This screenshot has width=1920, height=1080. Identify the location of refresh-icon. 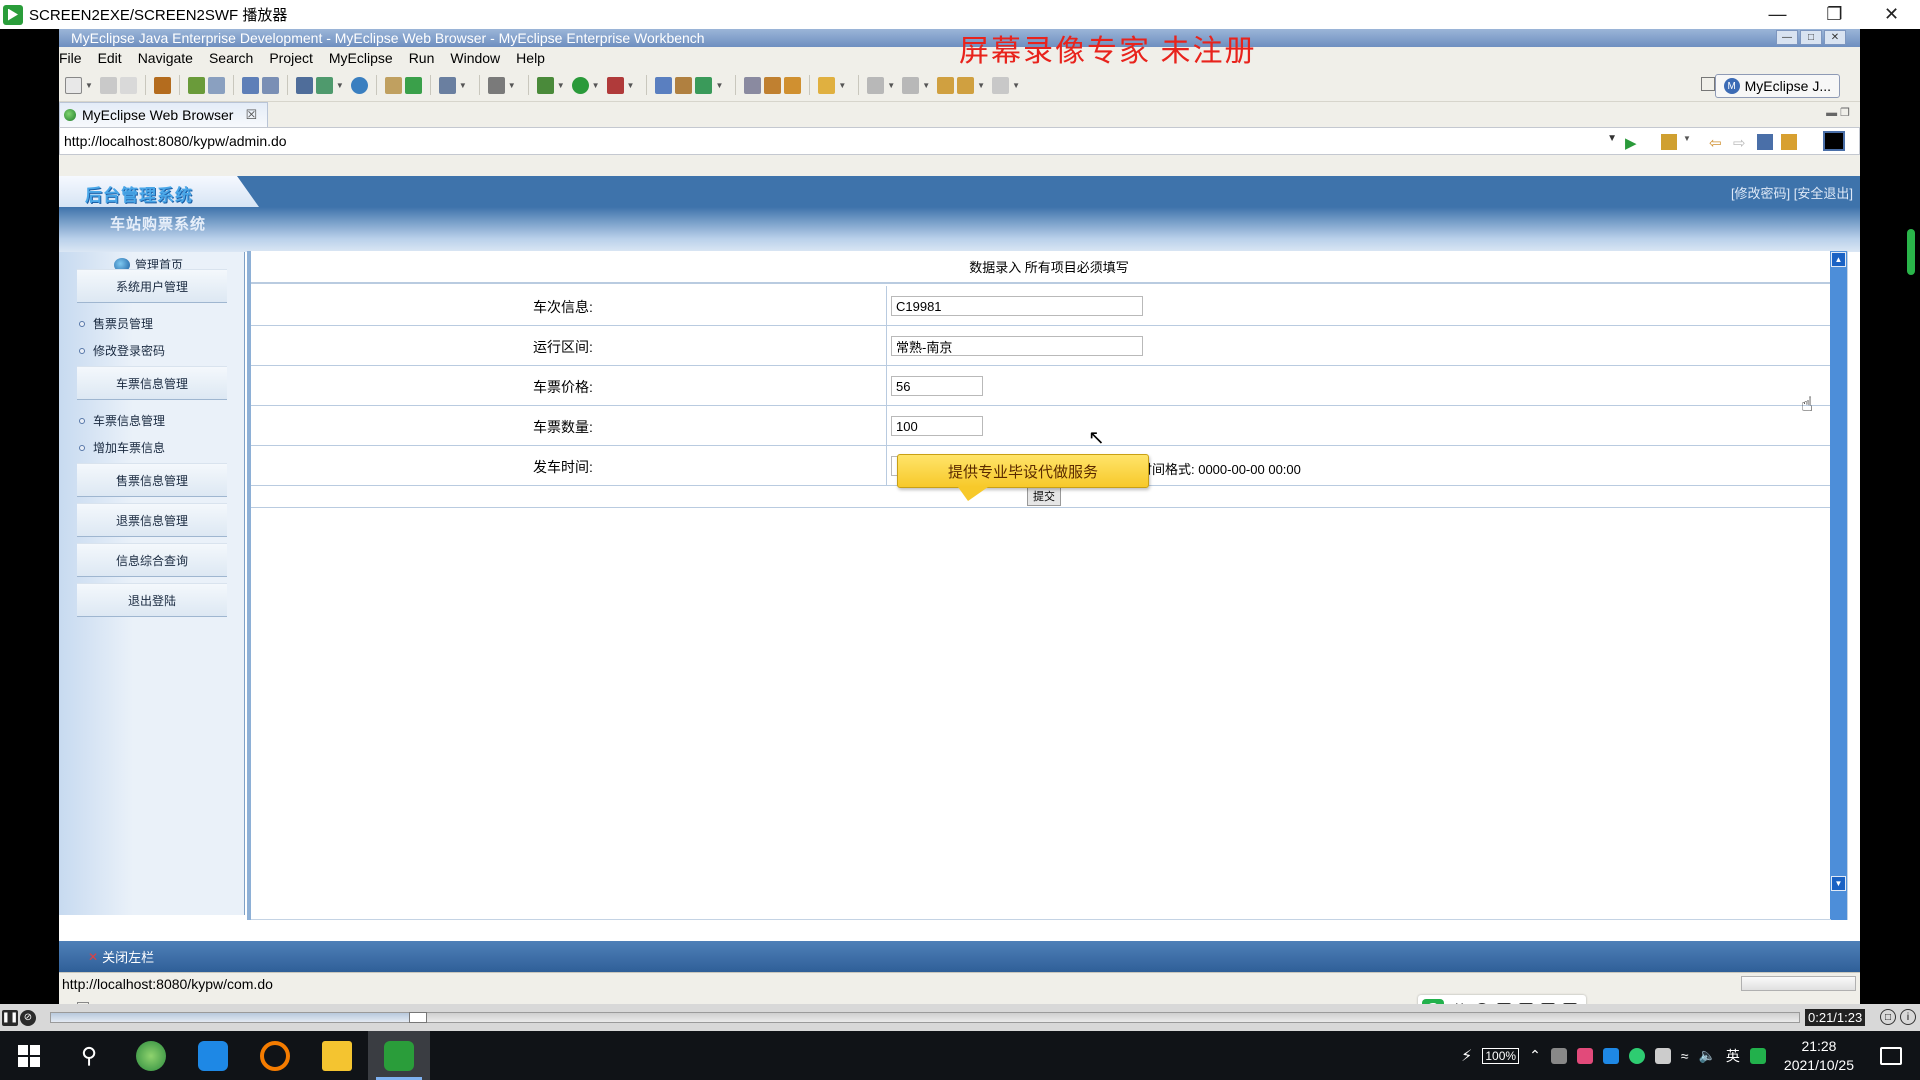
(413, 85).